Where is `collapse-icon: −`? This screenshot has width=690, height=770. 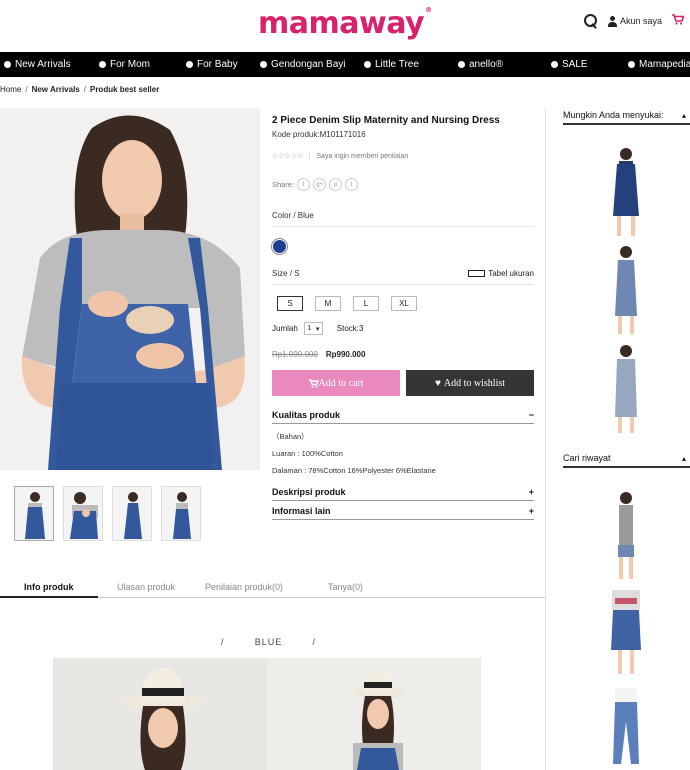
collapse-icon: − is located at coordinates (531, 415).